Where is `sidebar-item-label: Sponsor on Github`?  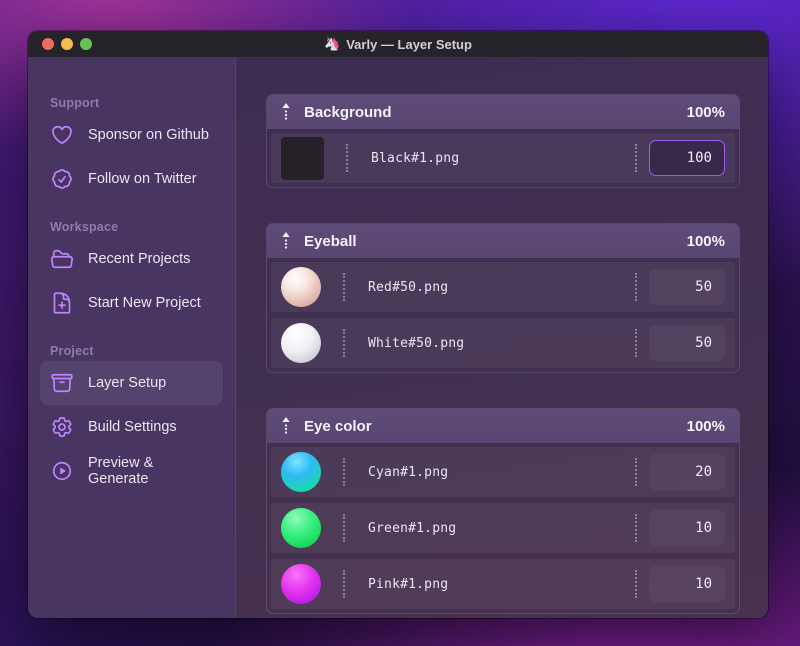
sidebar-item-label: Sponsor on Github is located at coordinates (148, 135).